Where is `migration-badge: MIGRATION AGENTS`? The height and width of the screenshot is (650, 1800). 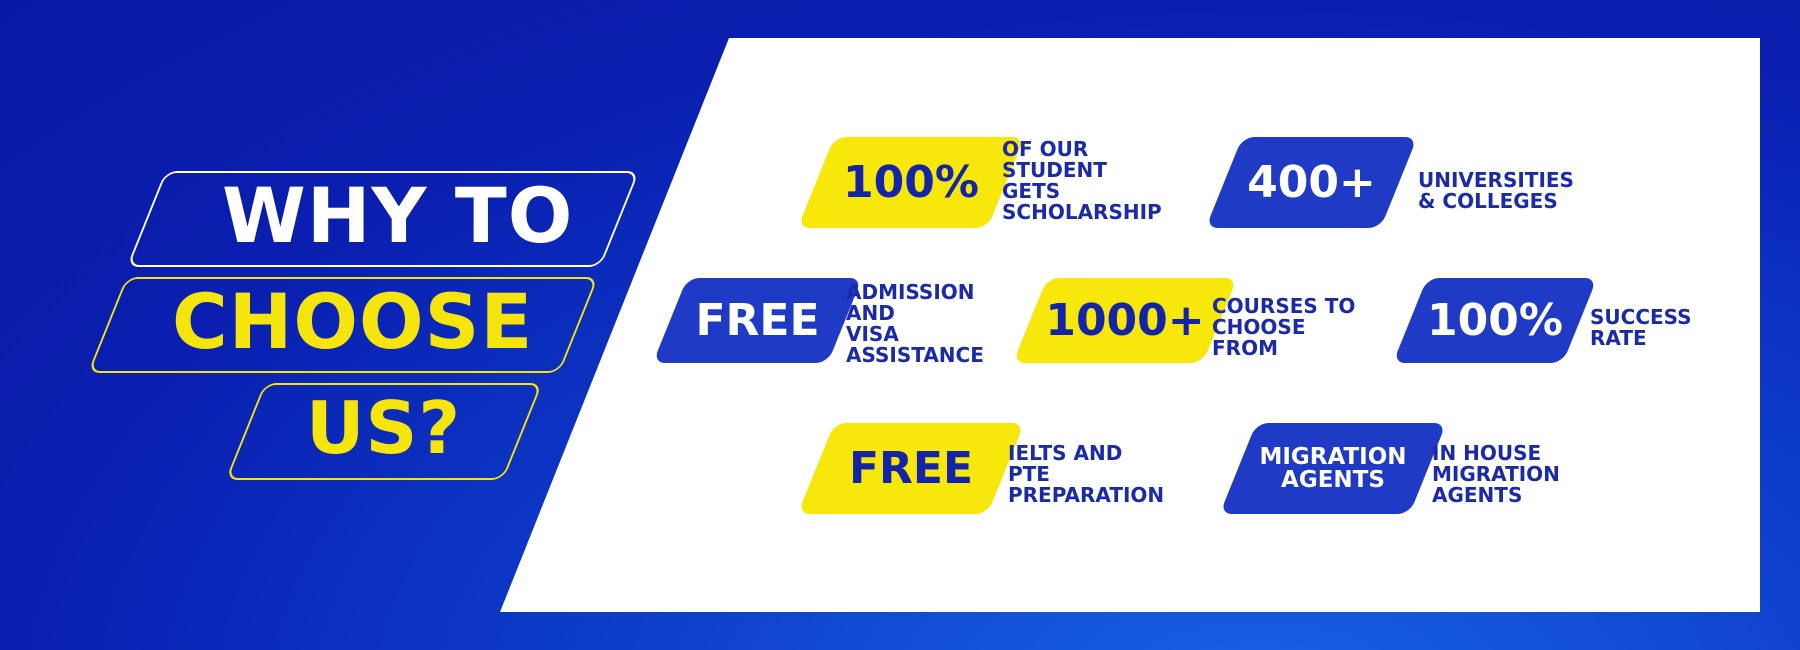
migration-badge: MIGRATION AGENTS is located at coordinates (1333, 468).